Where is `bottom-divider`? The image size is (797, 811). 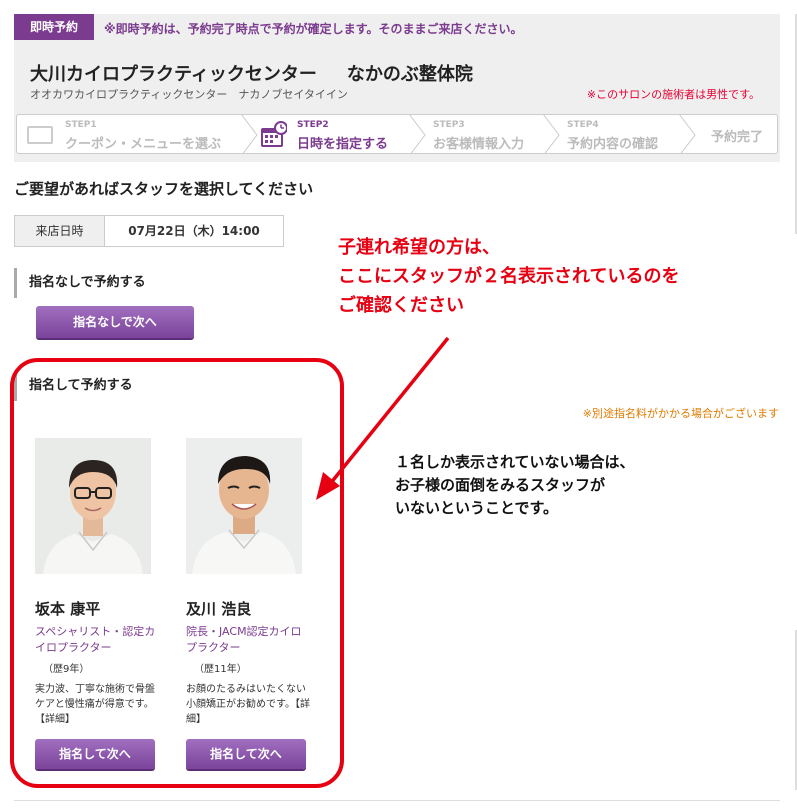
bottom-divider is located at coordinates (397, 800).